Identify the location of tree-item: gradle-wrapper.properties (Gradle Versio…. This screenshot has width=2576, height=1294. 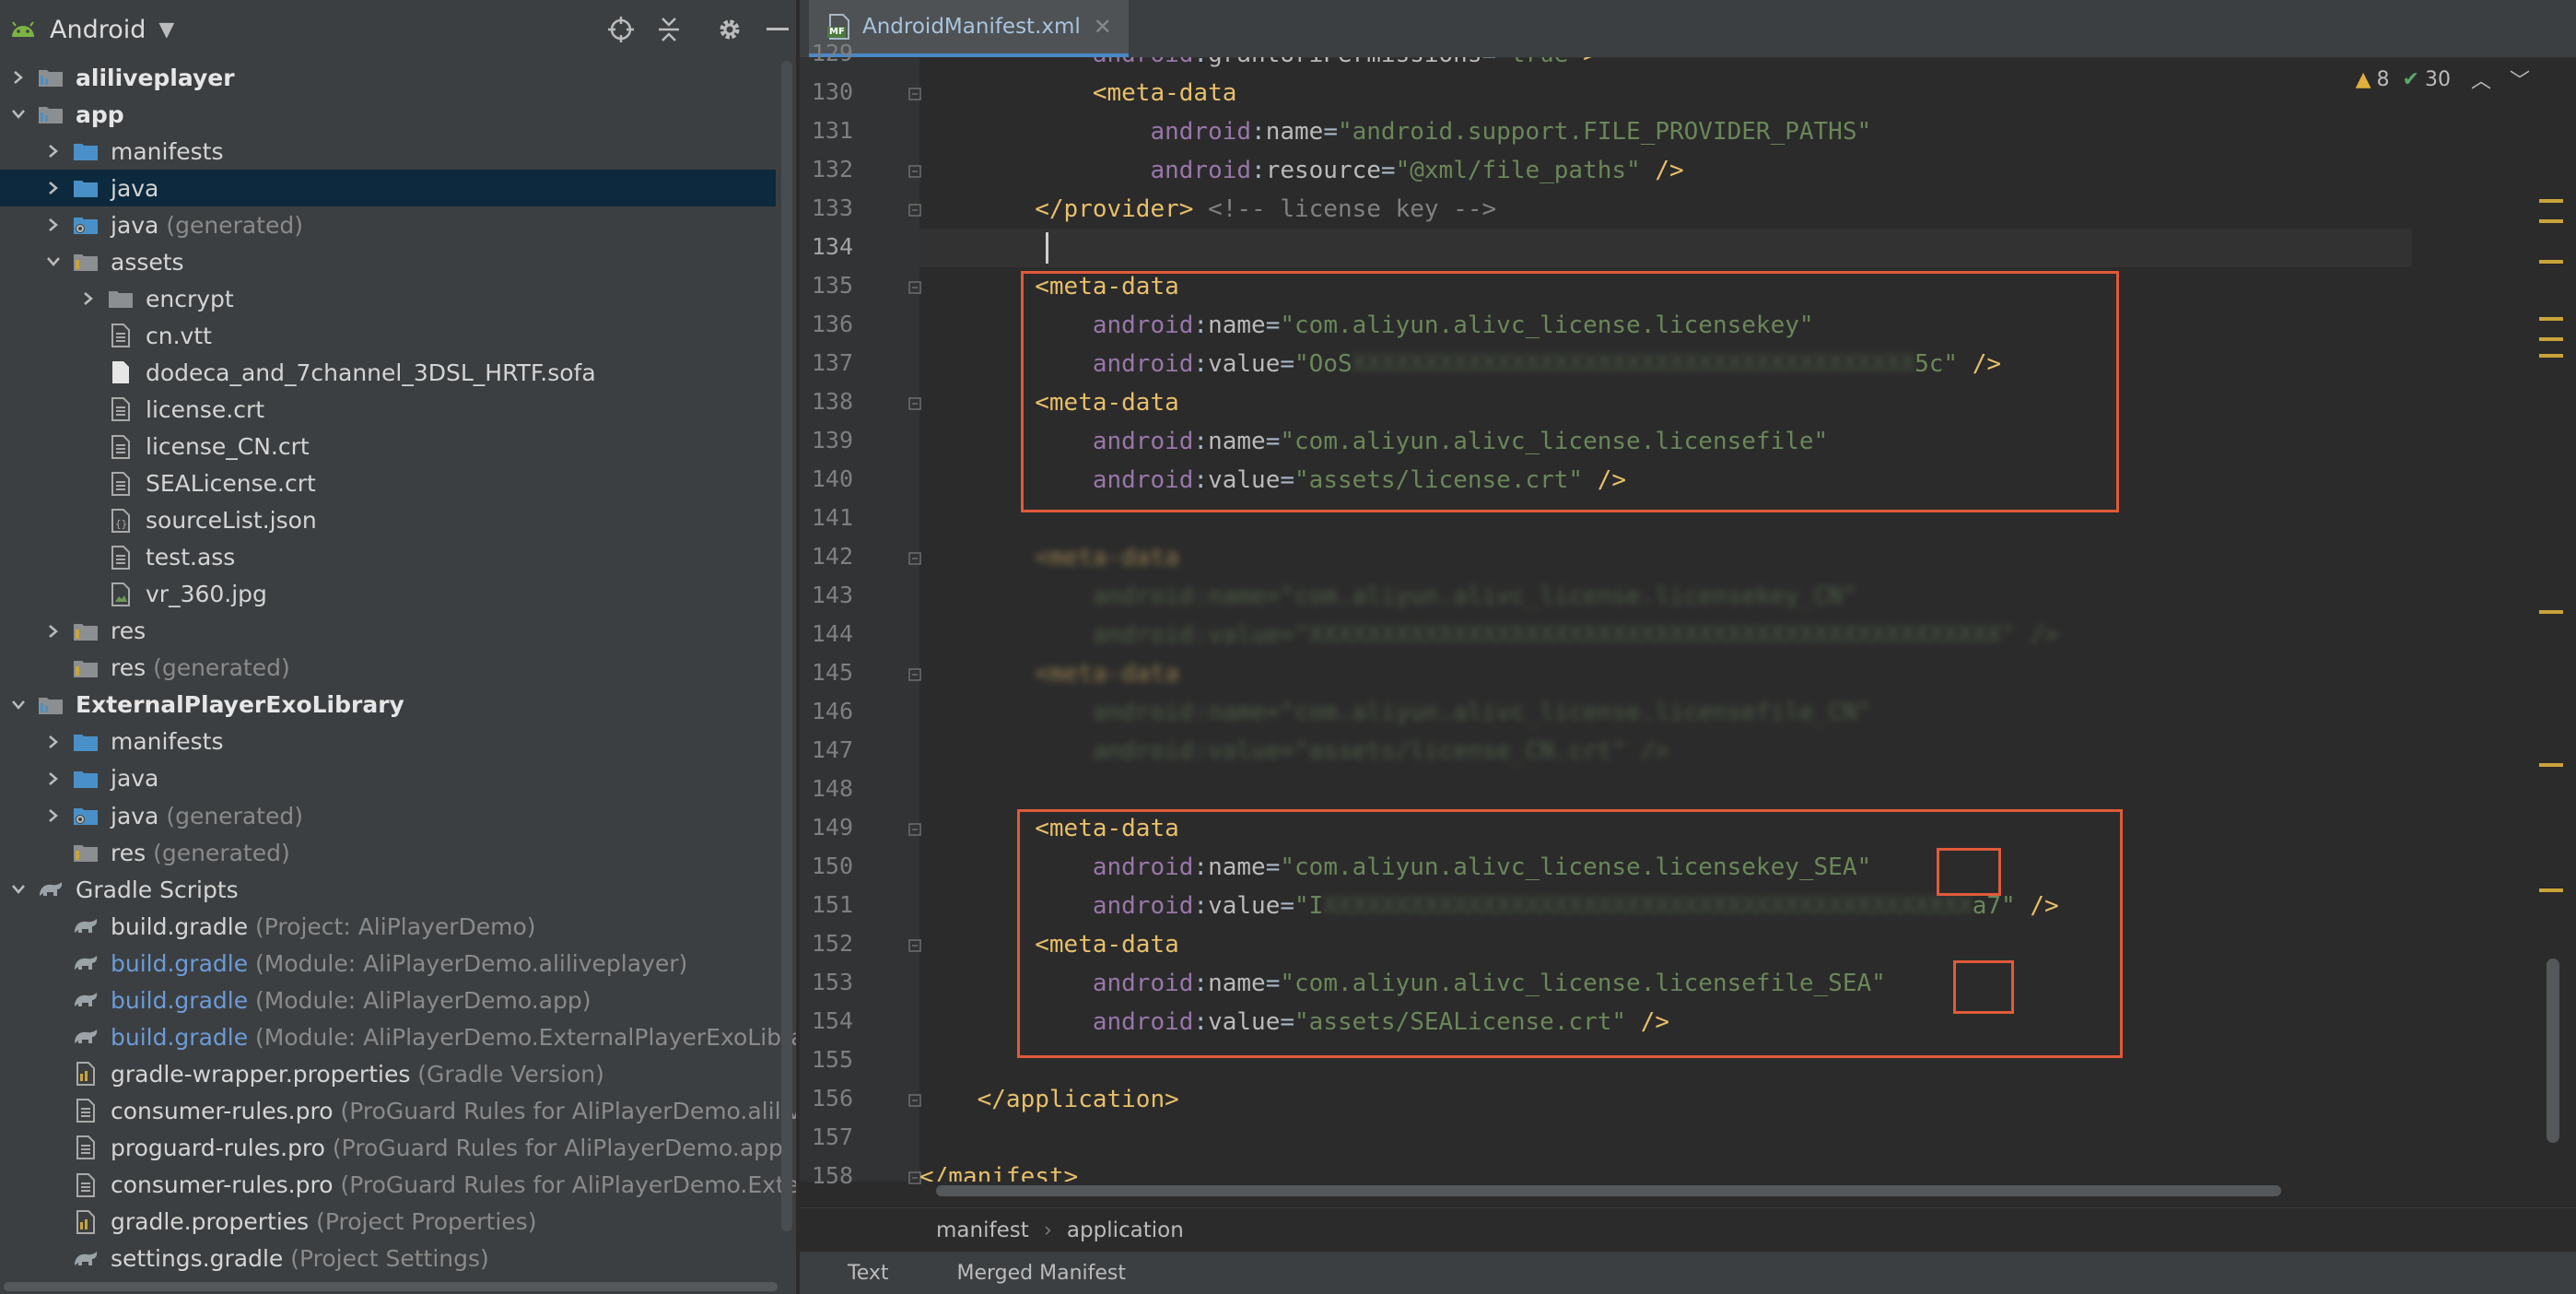
(388, 1074).